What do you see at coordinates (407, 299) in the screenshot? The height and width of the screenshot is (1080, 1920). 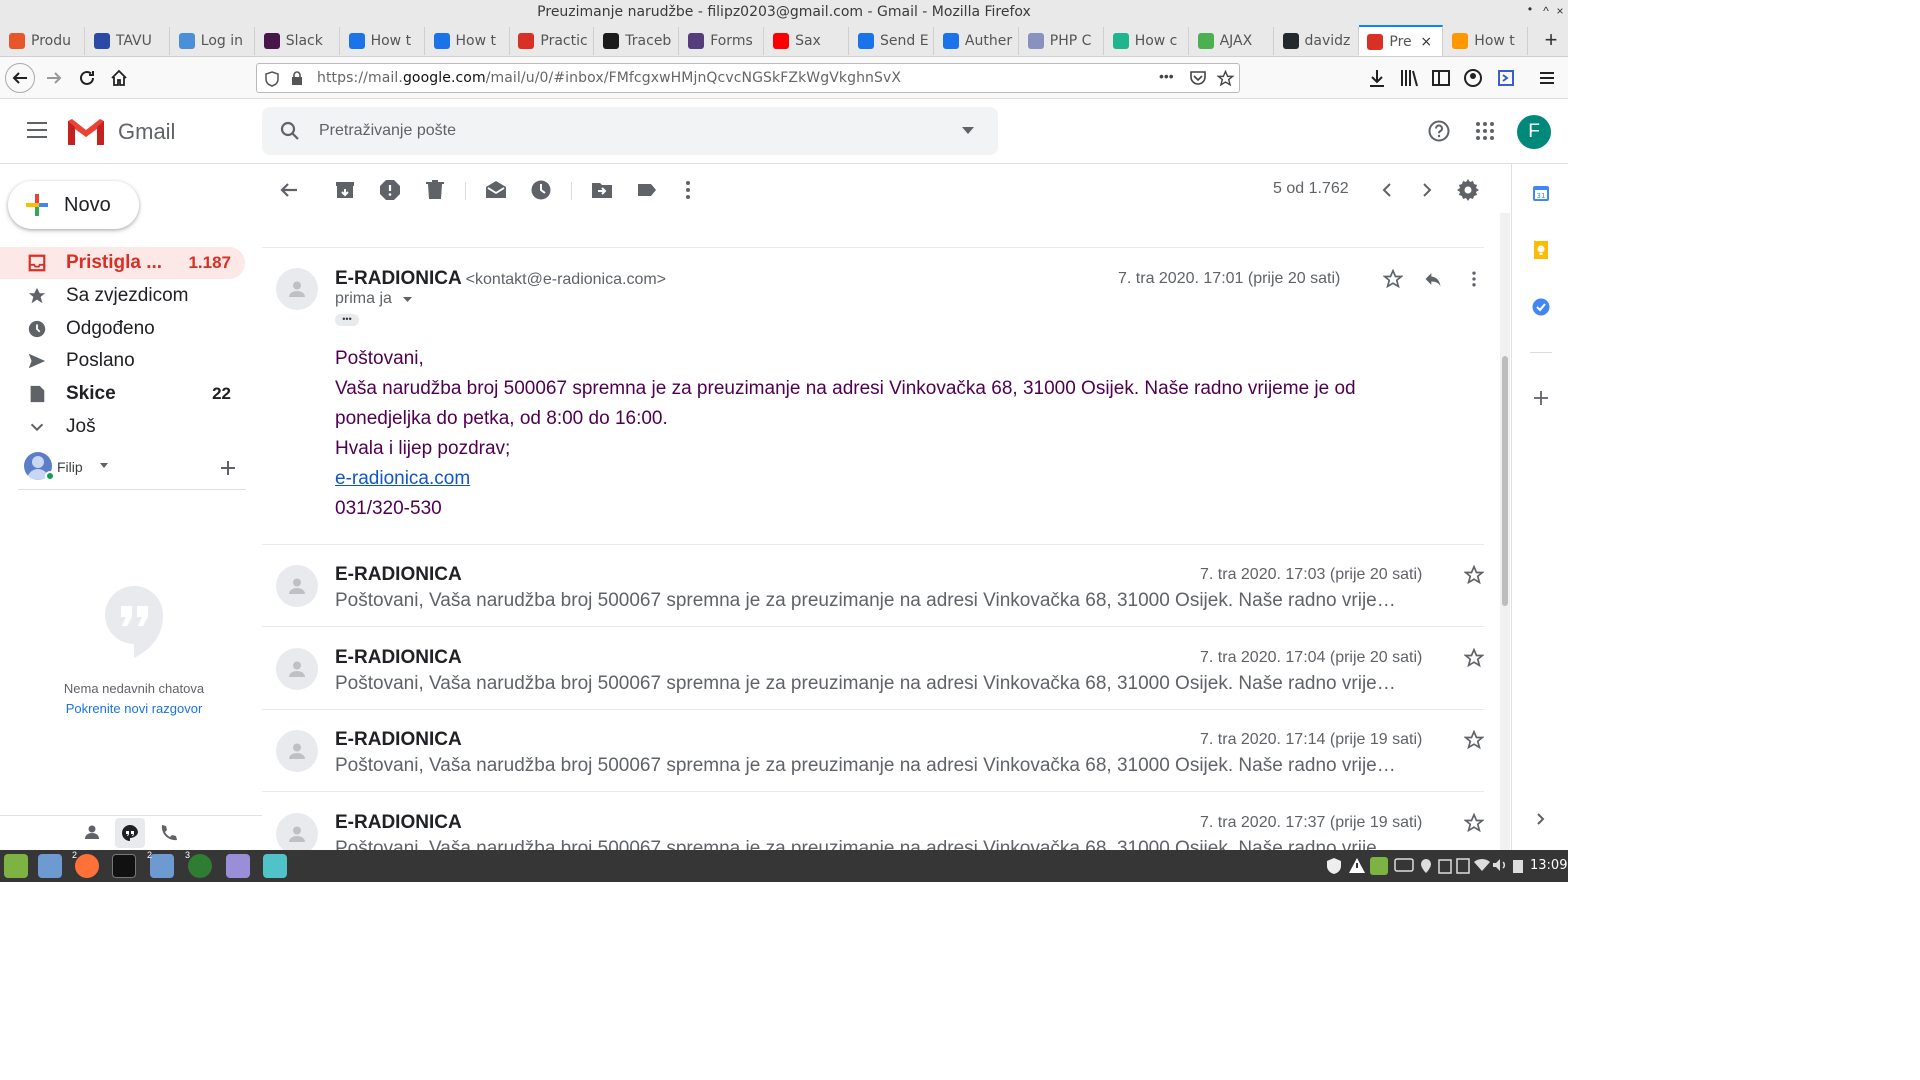 I see `show-details-icon` at bounding box center [407, 299].